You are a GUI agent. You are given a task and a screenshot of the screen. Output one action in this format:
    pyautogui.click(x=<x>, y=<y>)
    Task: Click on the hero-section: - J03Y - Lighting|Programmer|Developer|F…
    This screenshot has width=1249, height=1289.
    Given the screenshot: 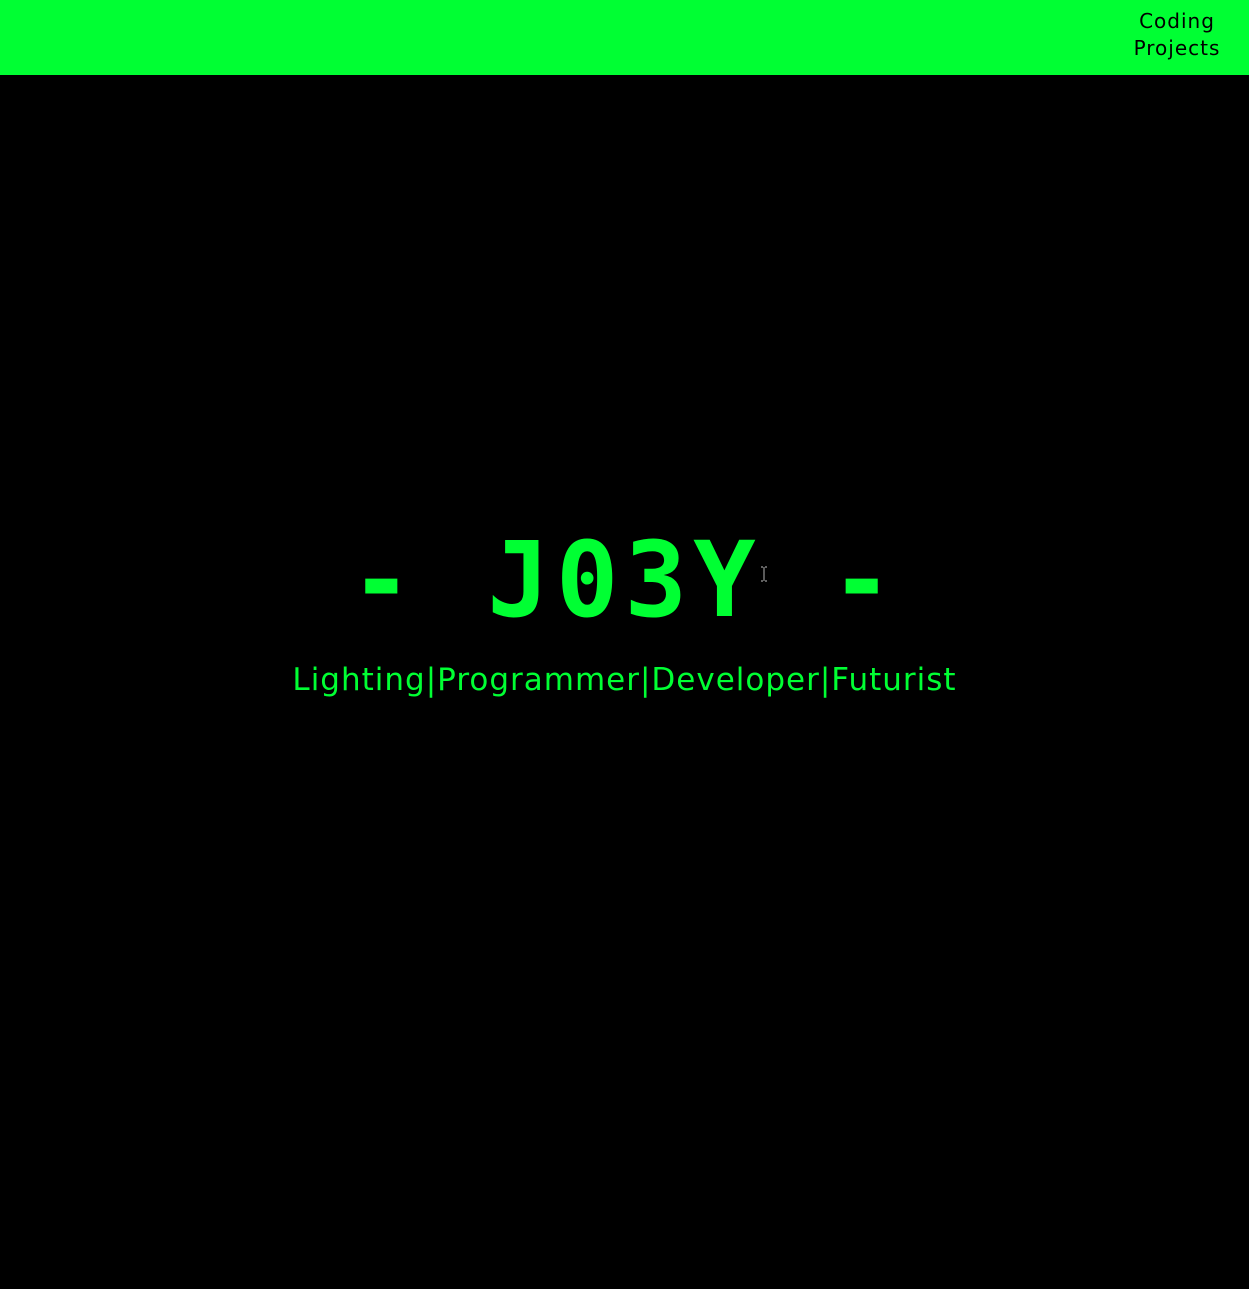 What is the action you would take?
    pyautogui.click(x=624, y=610)
    